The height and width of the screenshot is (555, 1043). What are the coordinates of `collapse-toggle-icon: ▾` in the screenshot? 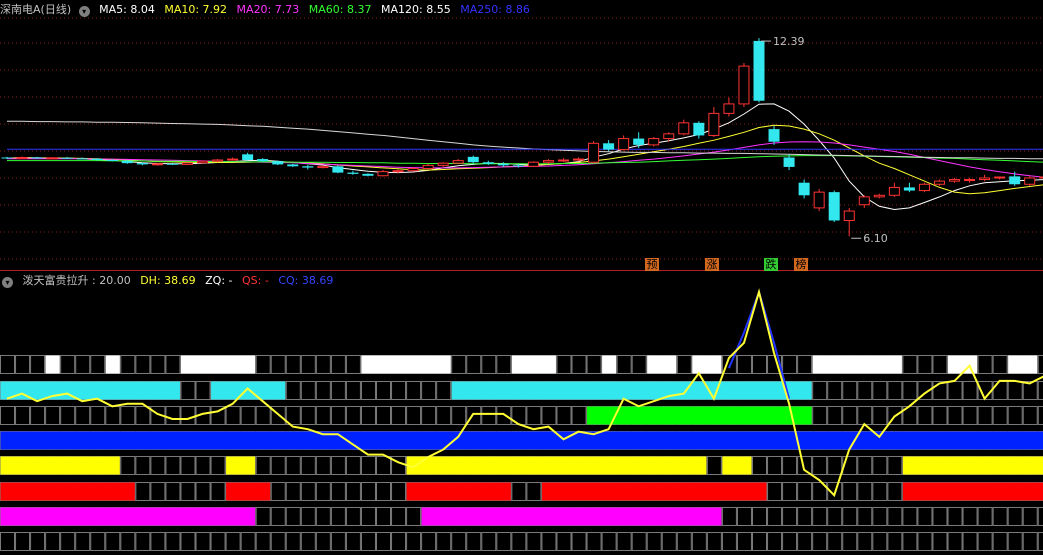 It's located at (84, 11).